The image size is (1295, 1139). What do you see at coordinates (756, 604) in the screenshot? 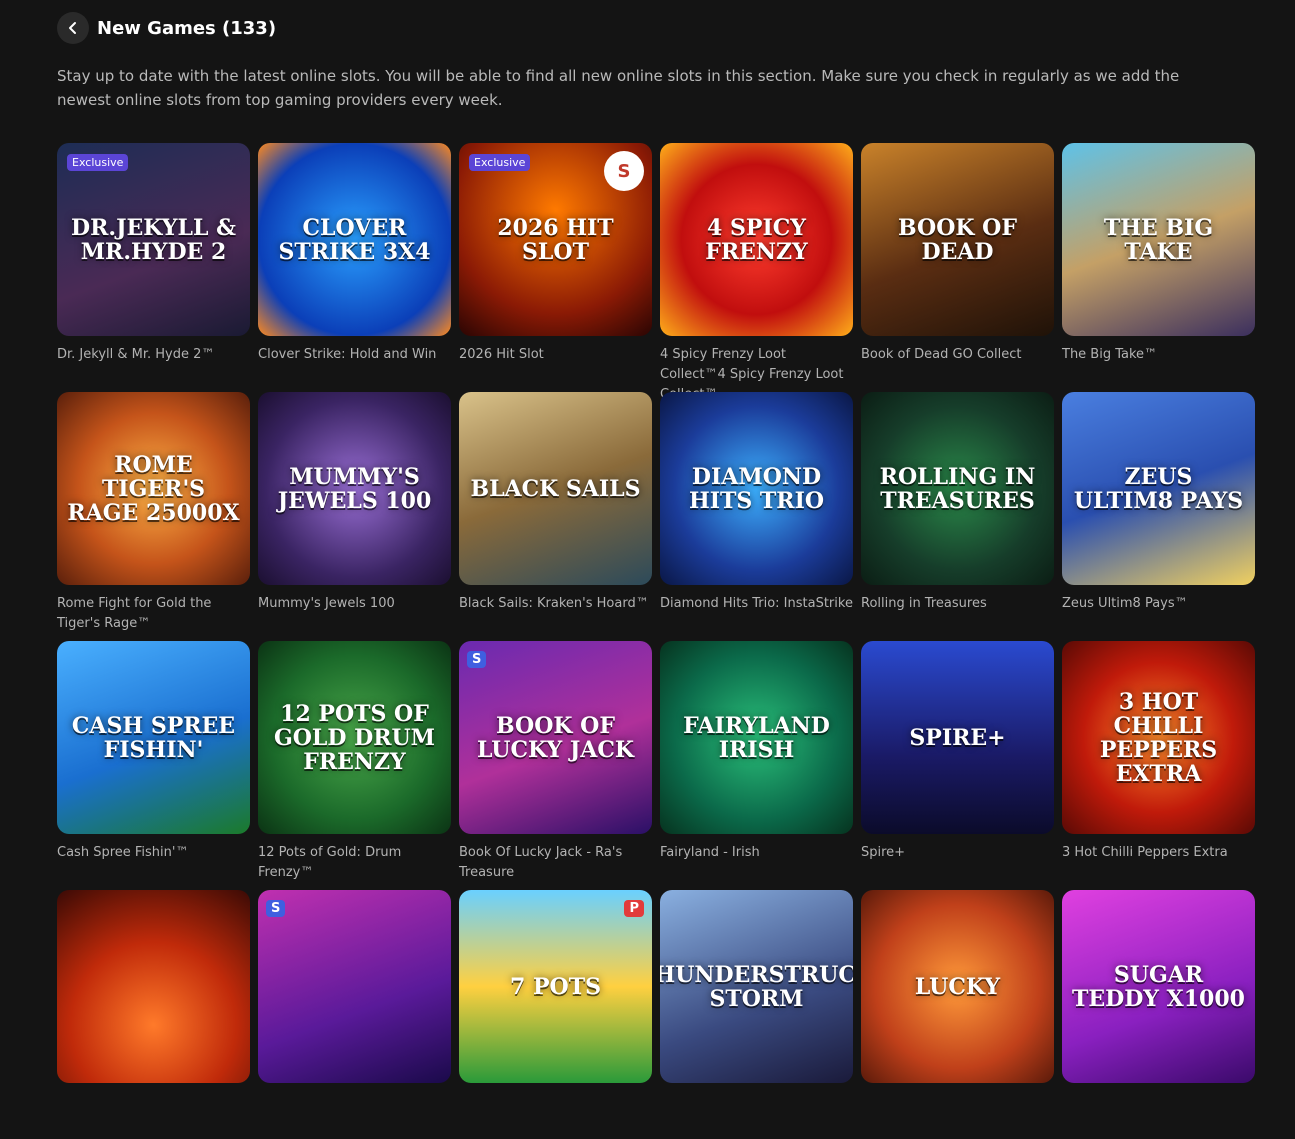
I see `game-title: Diamond Hits Trio: InstaStrike` at bounding box center [756, 604].